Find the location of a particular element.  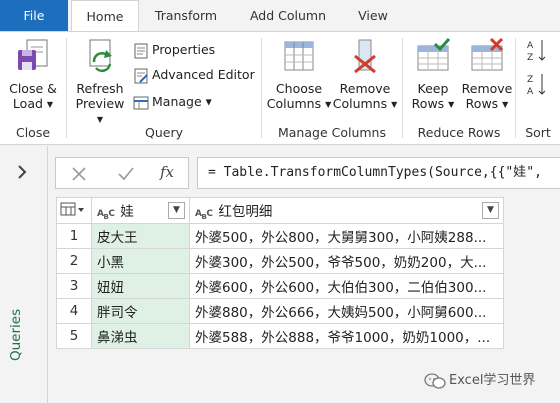

group-label-sort: Sort is located at coordinates (538, 132).